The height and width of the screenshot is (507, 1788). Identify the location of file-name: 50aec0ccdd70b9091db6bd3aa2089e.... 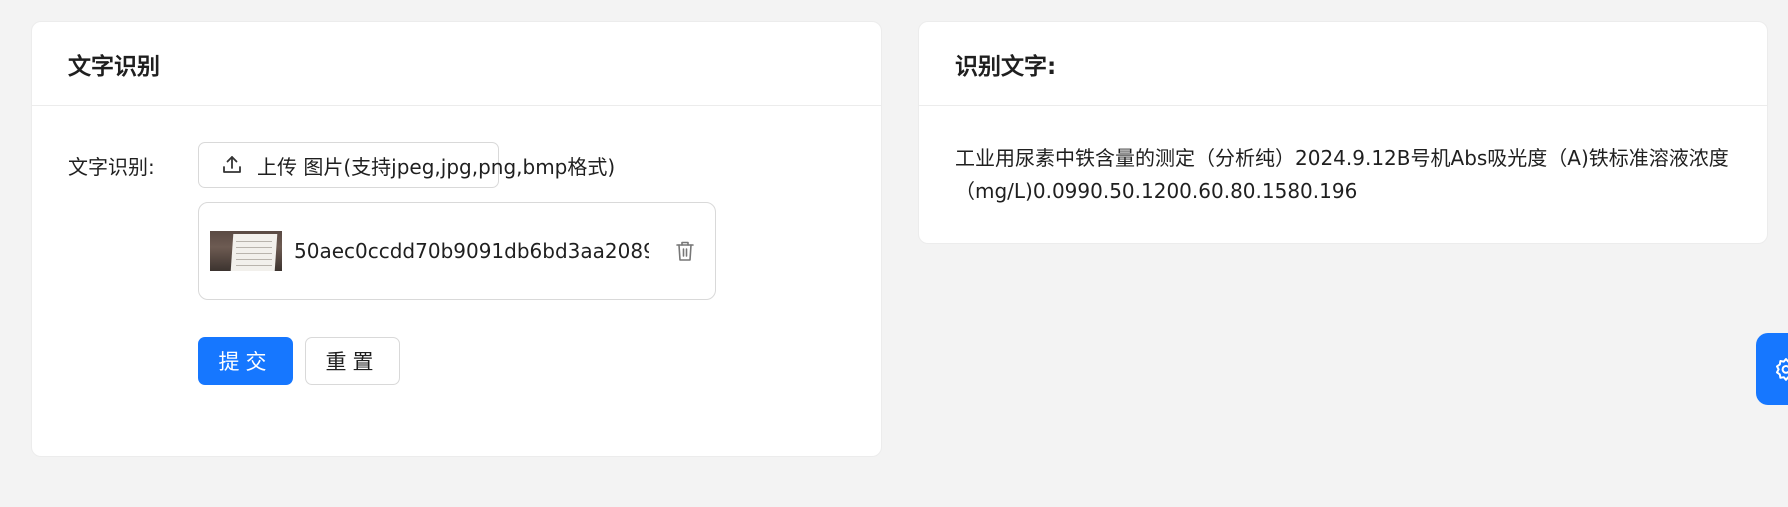
(471, 251).